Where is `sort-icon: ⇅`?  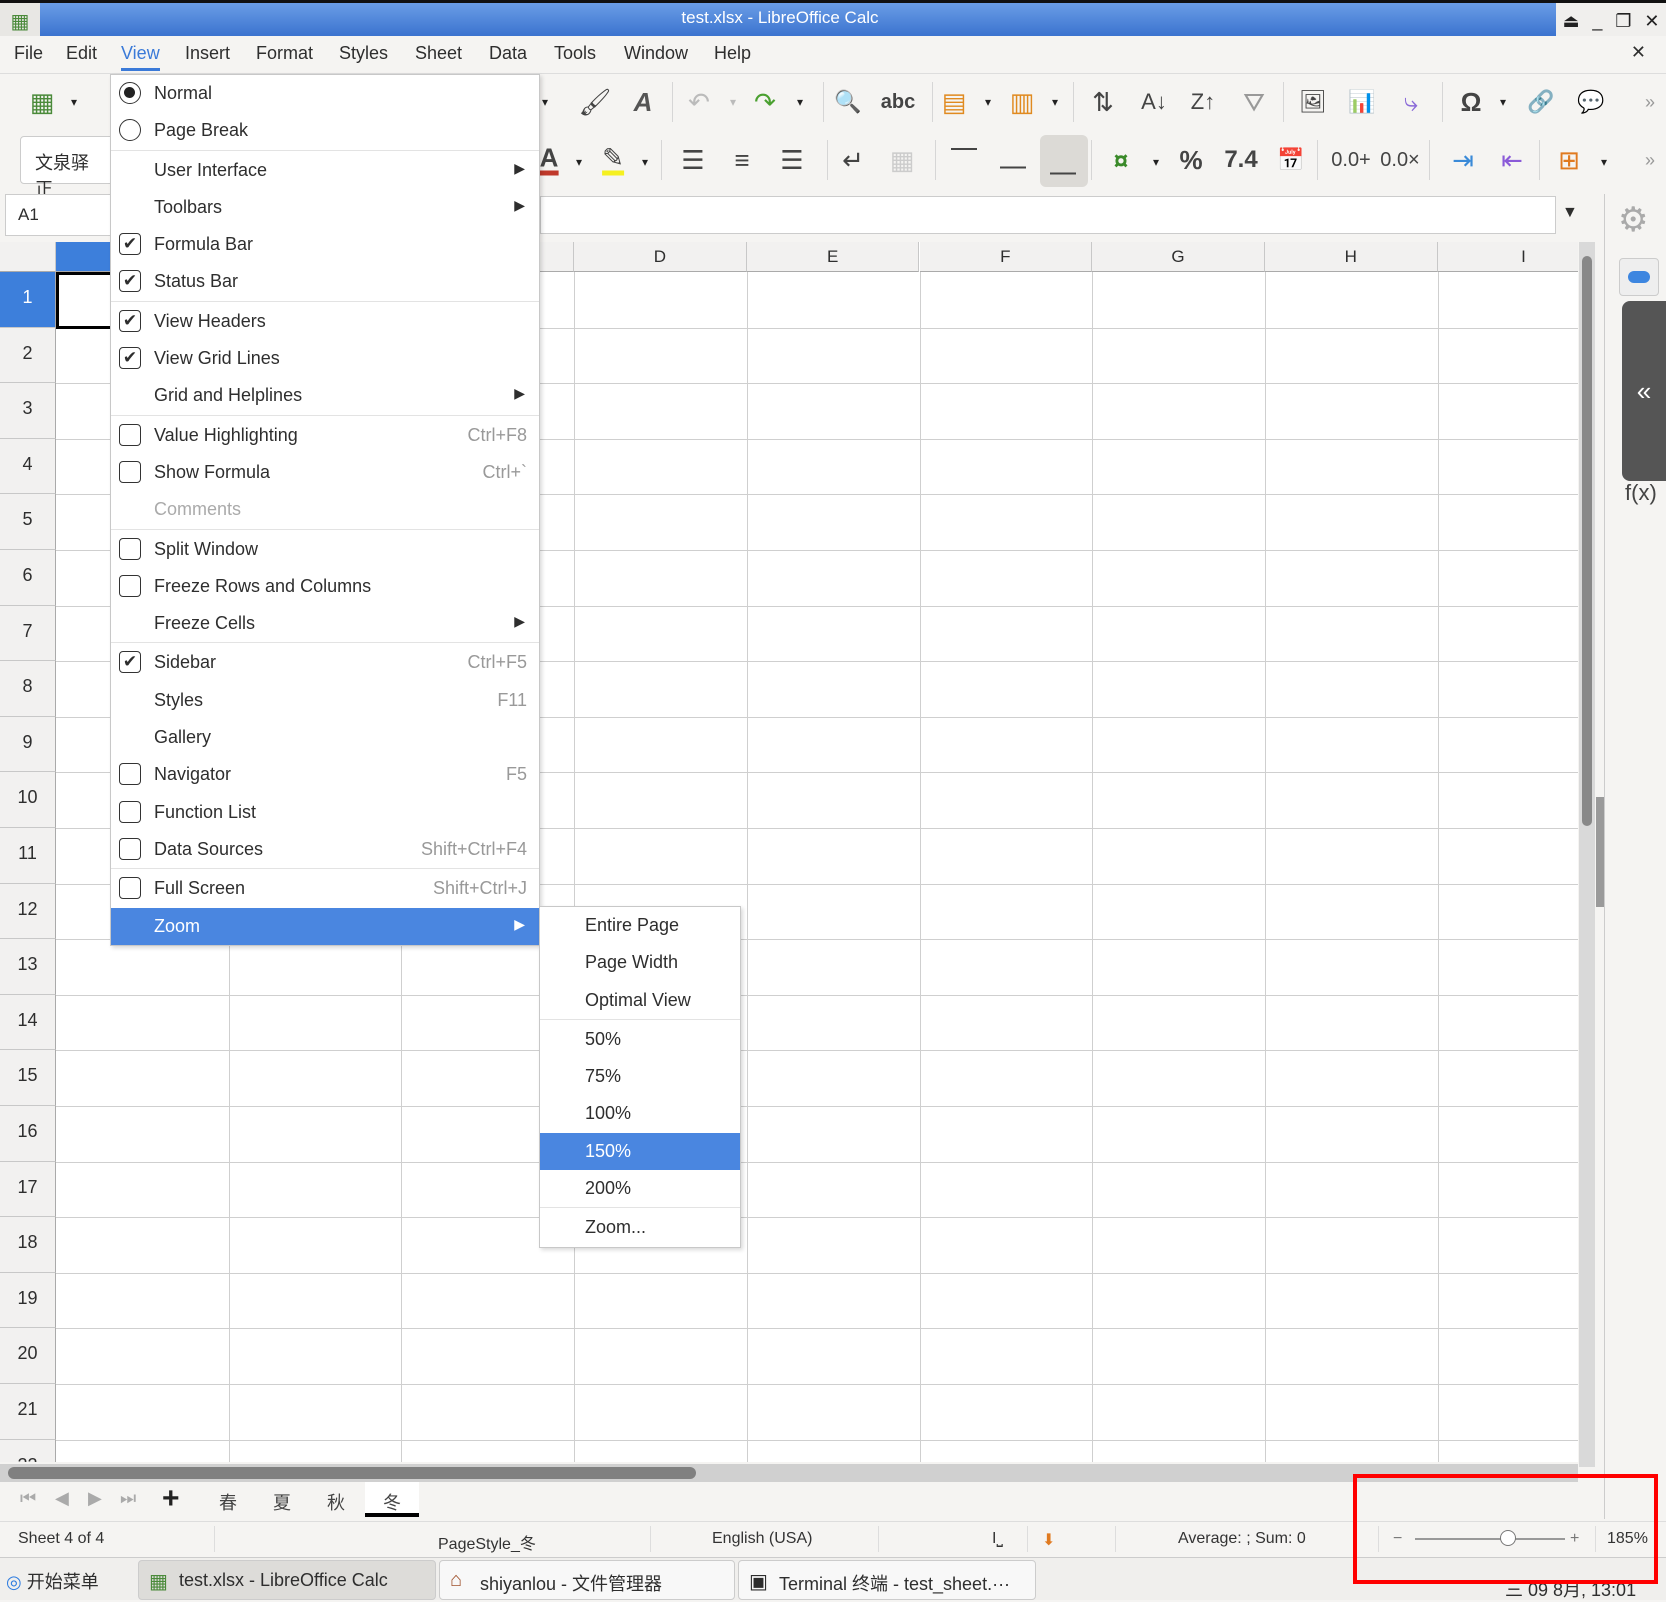
sort-icon: ⇅ is located at coordinates (1103, 102).